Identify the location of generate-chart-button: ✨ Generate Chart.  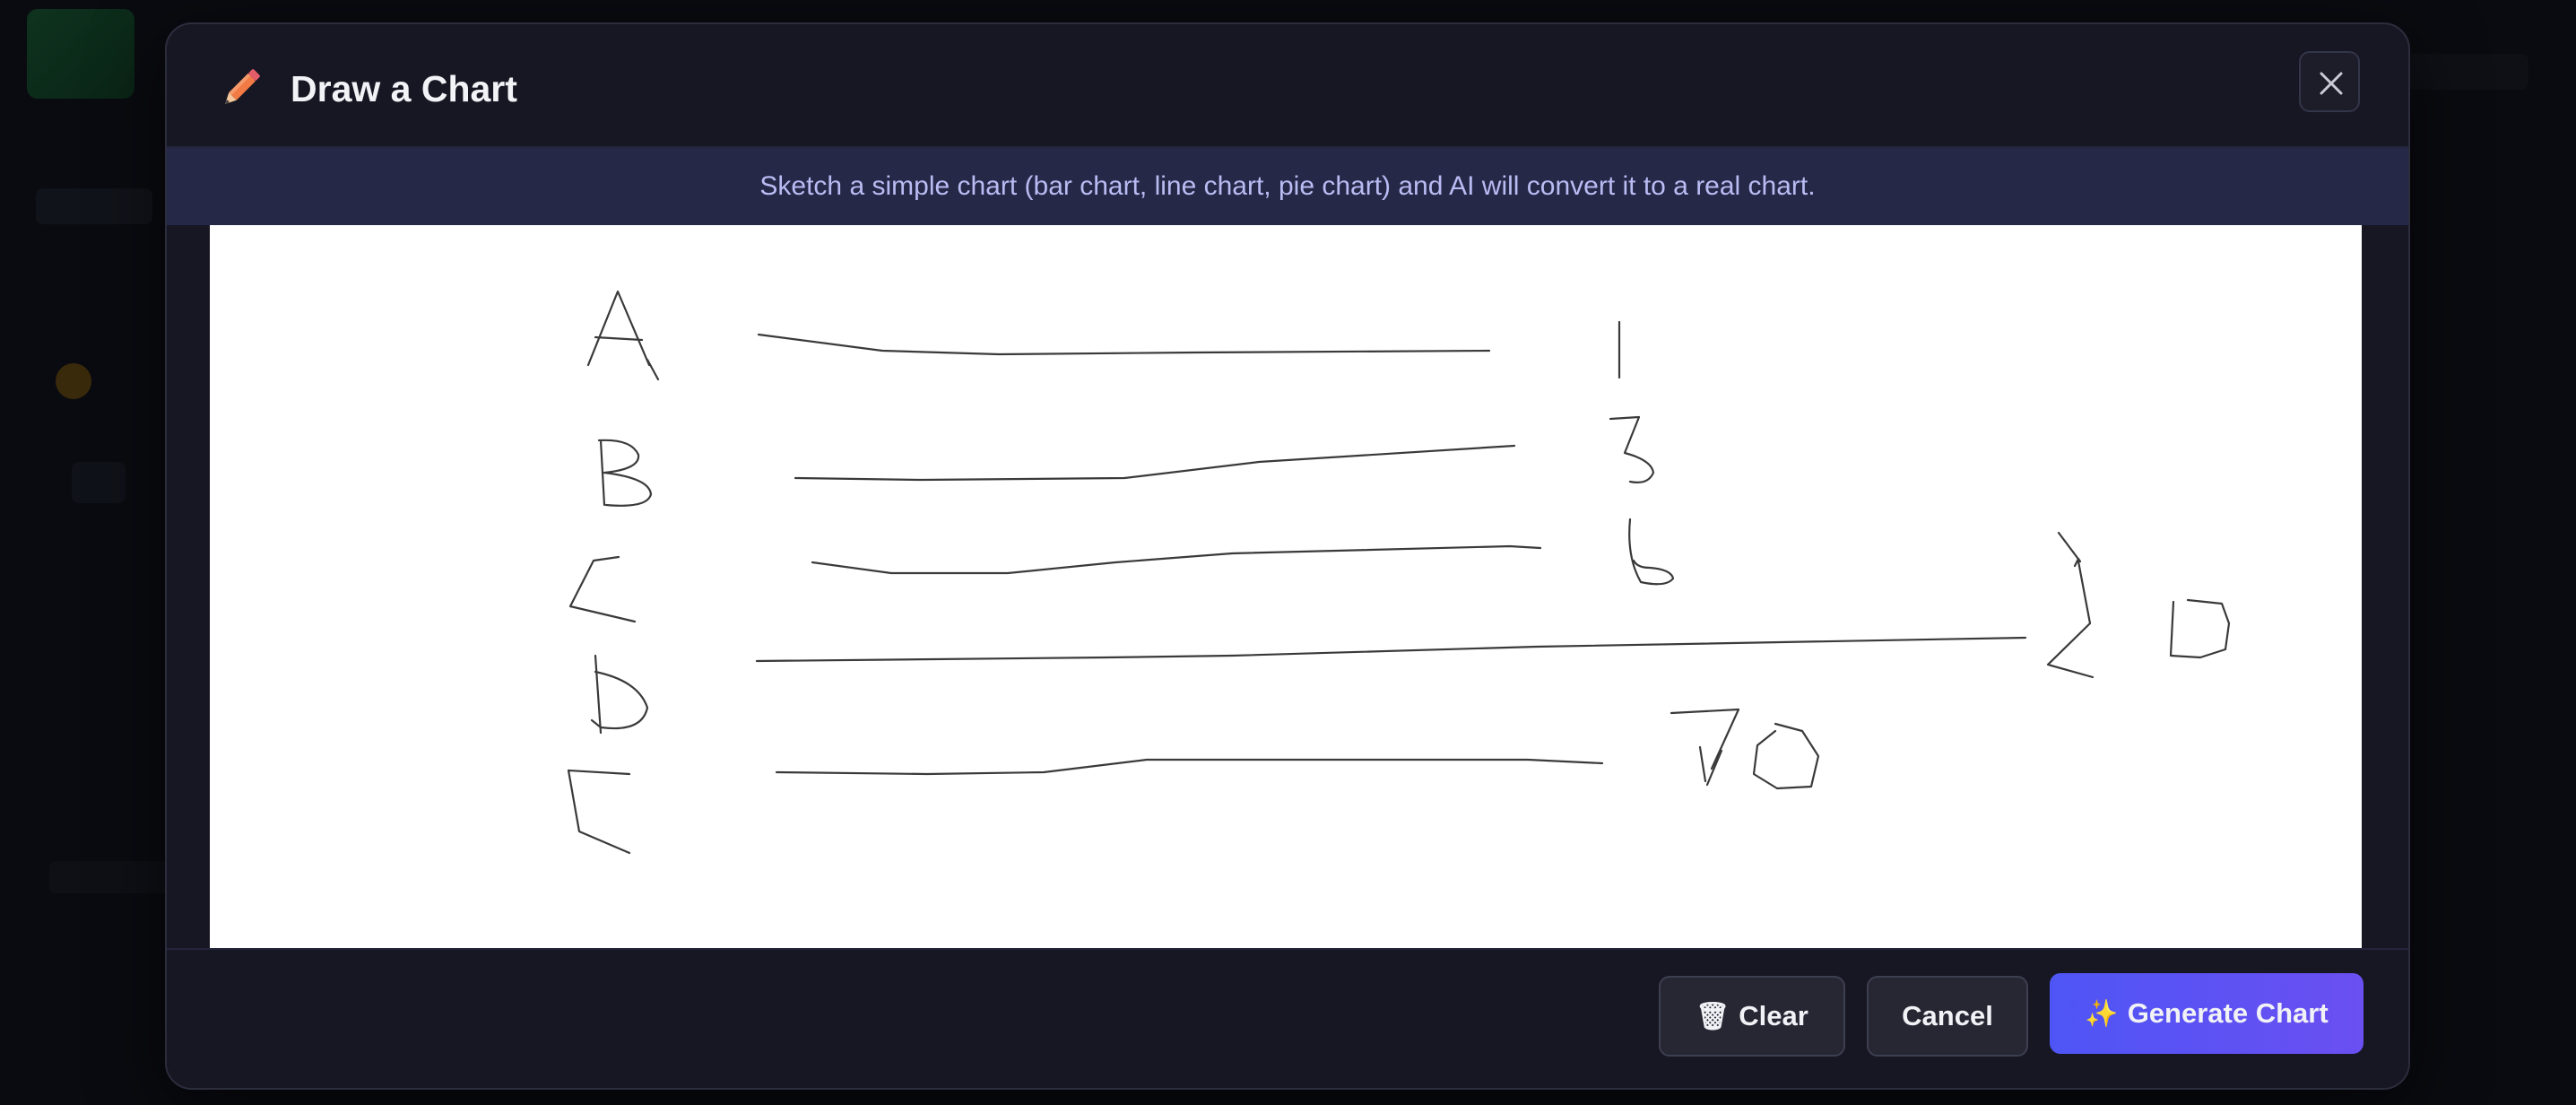
(2207, 1013).